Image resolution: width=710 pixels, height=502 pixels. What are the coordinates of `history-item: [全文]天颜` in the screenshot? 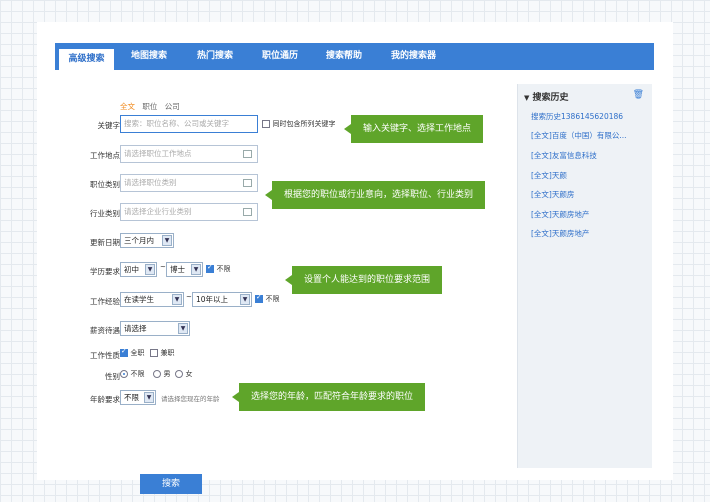 It's located at (549, 175).